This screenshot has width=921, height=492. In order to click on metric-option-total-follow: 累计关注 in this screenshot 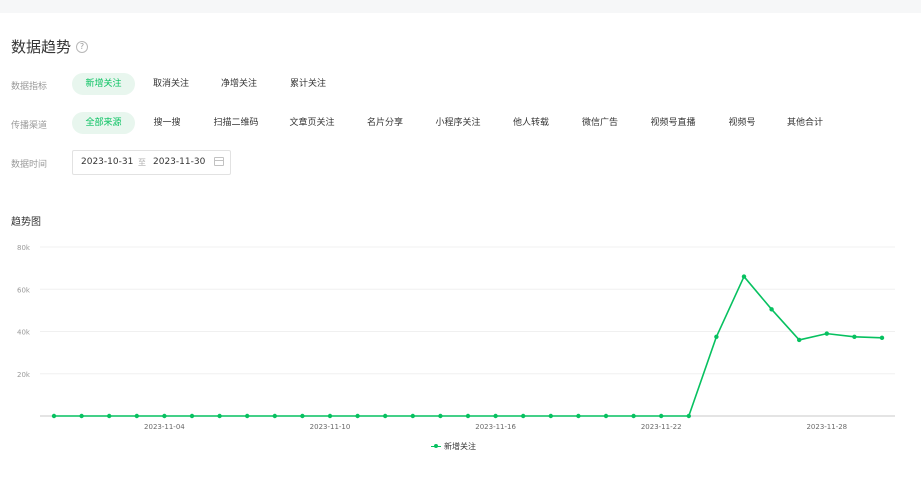, I will do `click(308, 84)`.